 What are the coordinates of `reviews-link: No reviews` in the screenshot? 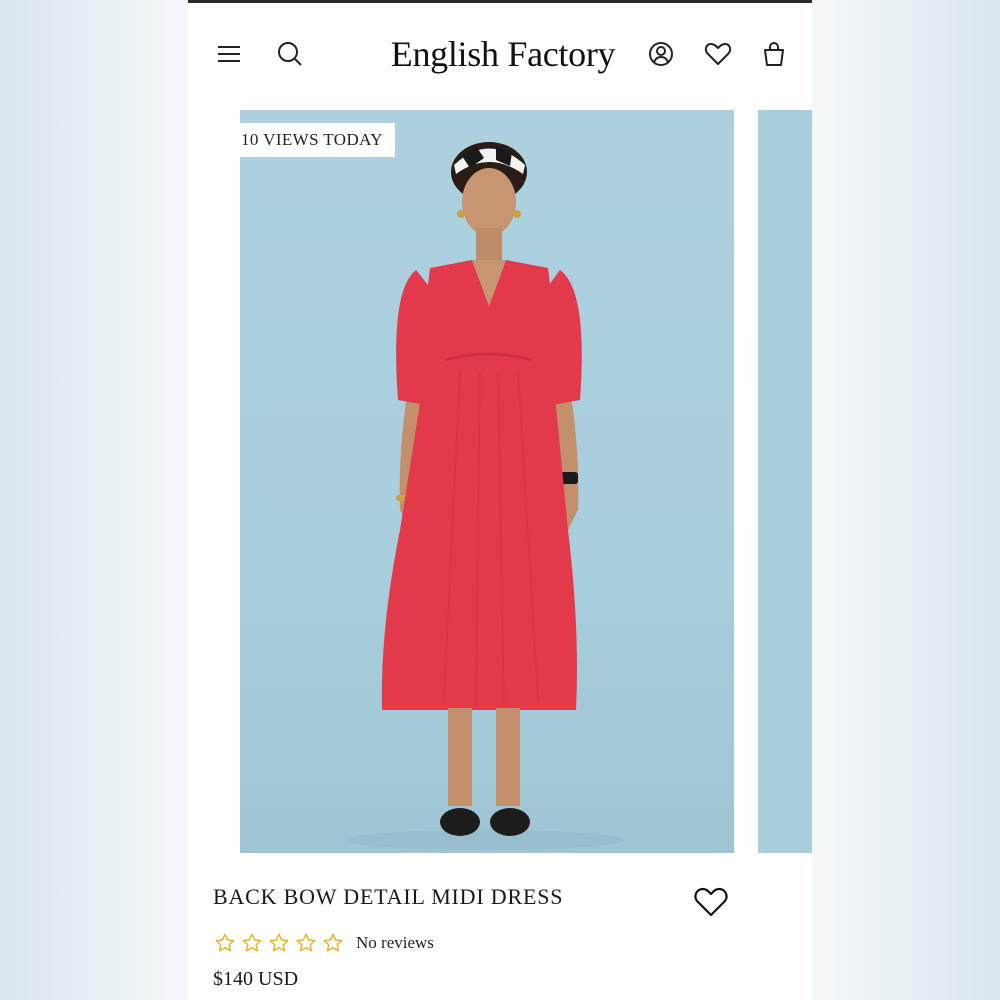 It's located at (395, 943).